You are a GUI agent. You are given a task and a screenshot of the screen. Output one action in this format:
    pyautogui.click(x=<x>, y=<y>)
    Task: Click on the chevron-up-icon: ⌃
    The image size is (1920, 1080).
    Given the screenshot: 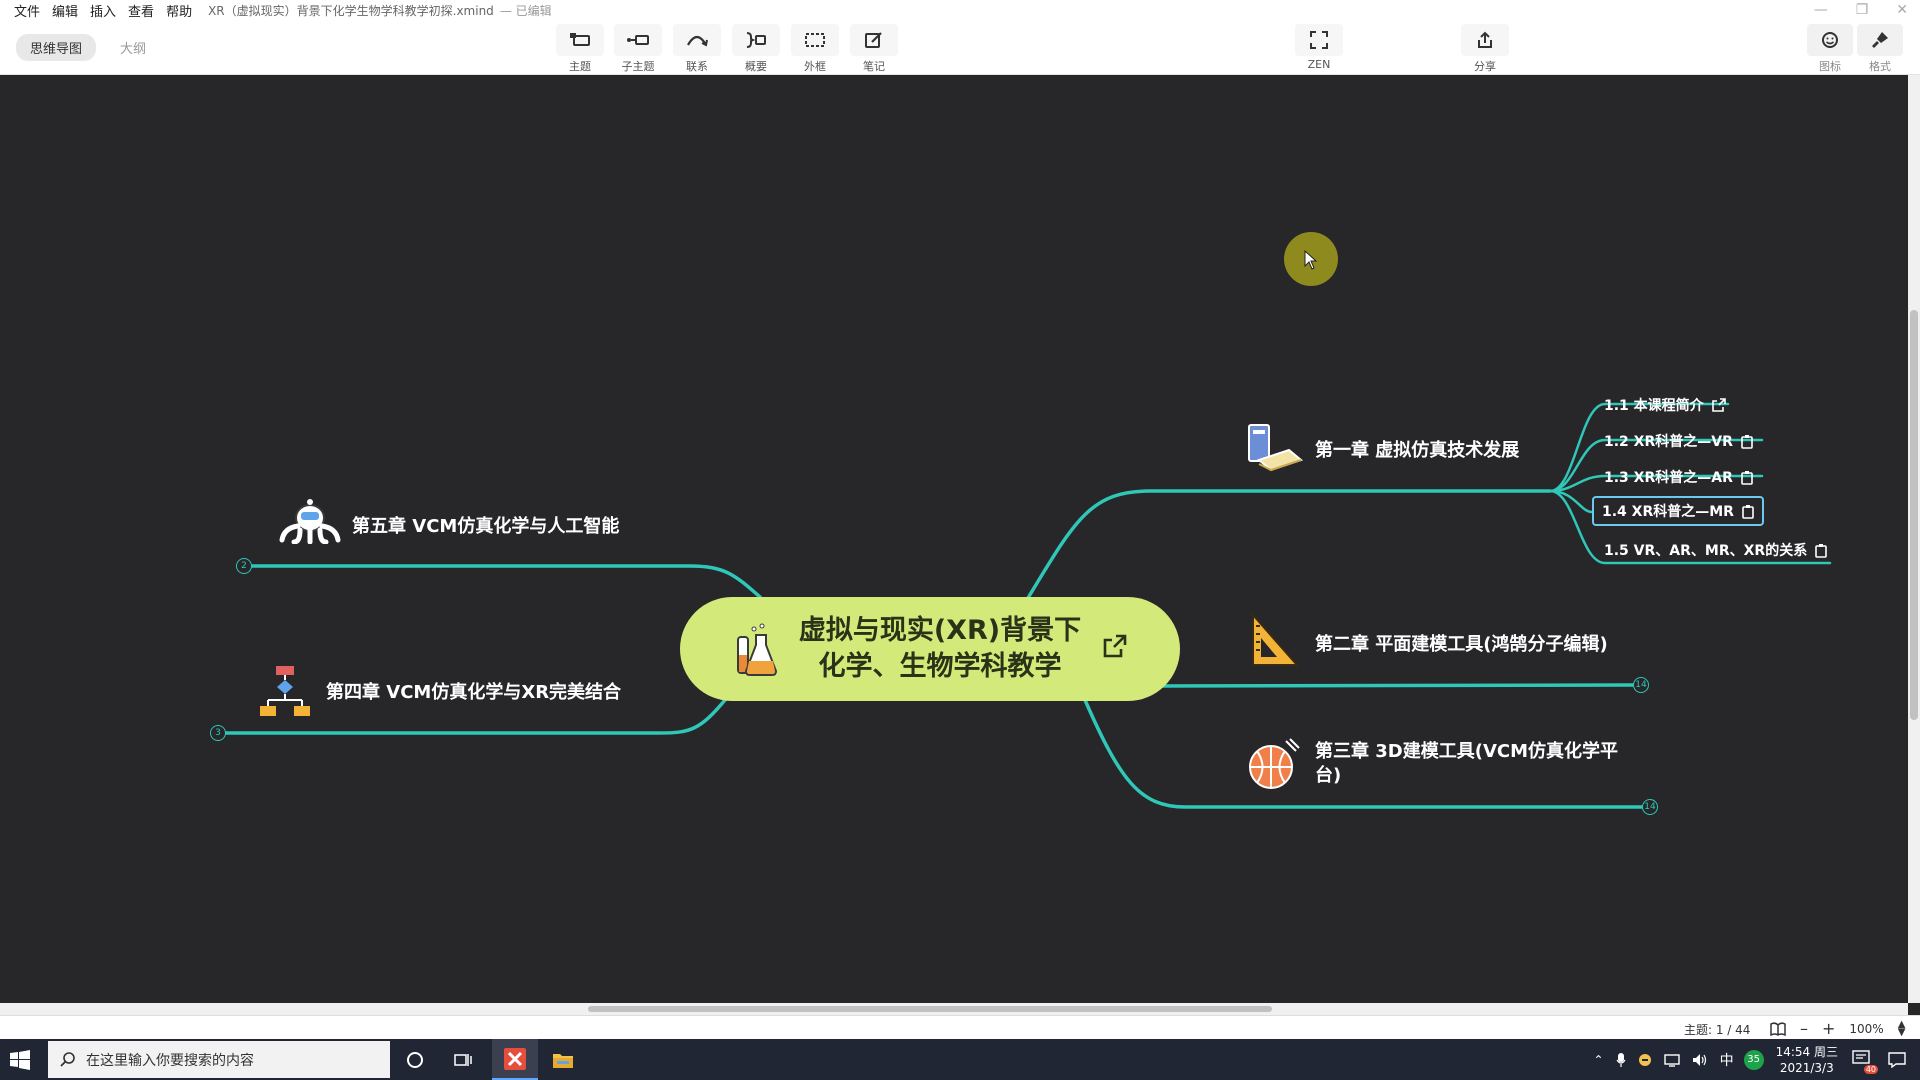 What is the action you would take?
    pyautogui.click(x=1599, y=1060)
    